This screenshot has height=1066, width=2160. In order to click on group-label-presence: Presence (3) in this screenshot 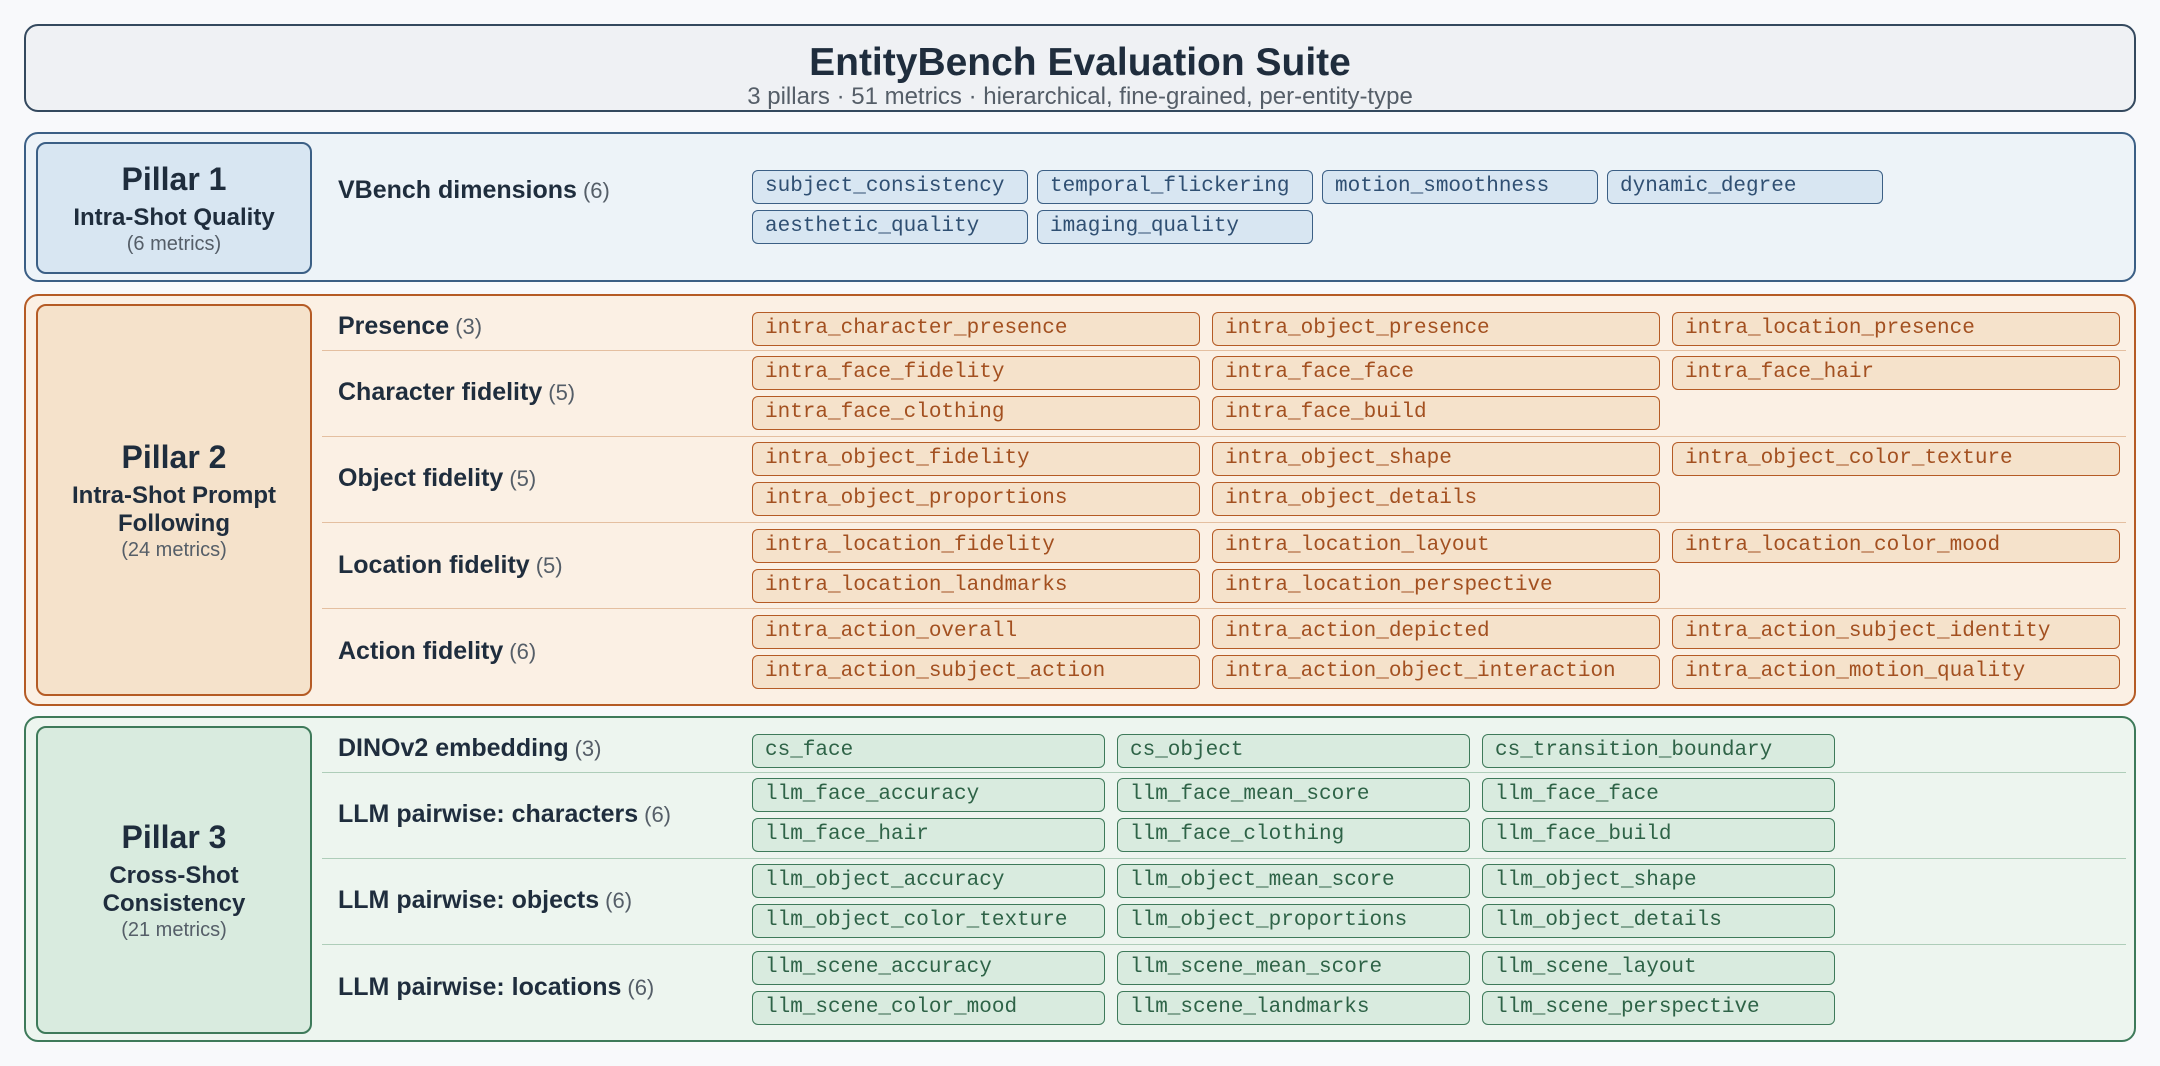, I will do `click(410, 326)`.